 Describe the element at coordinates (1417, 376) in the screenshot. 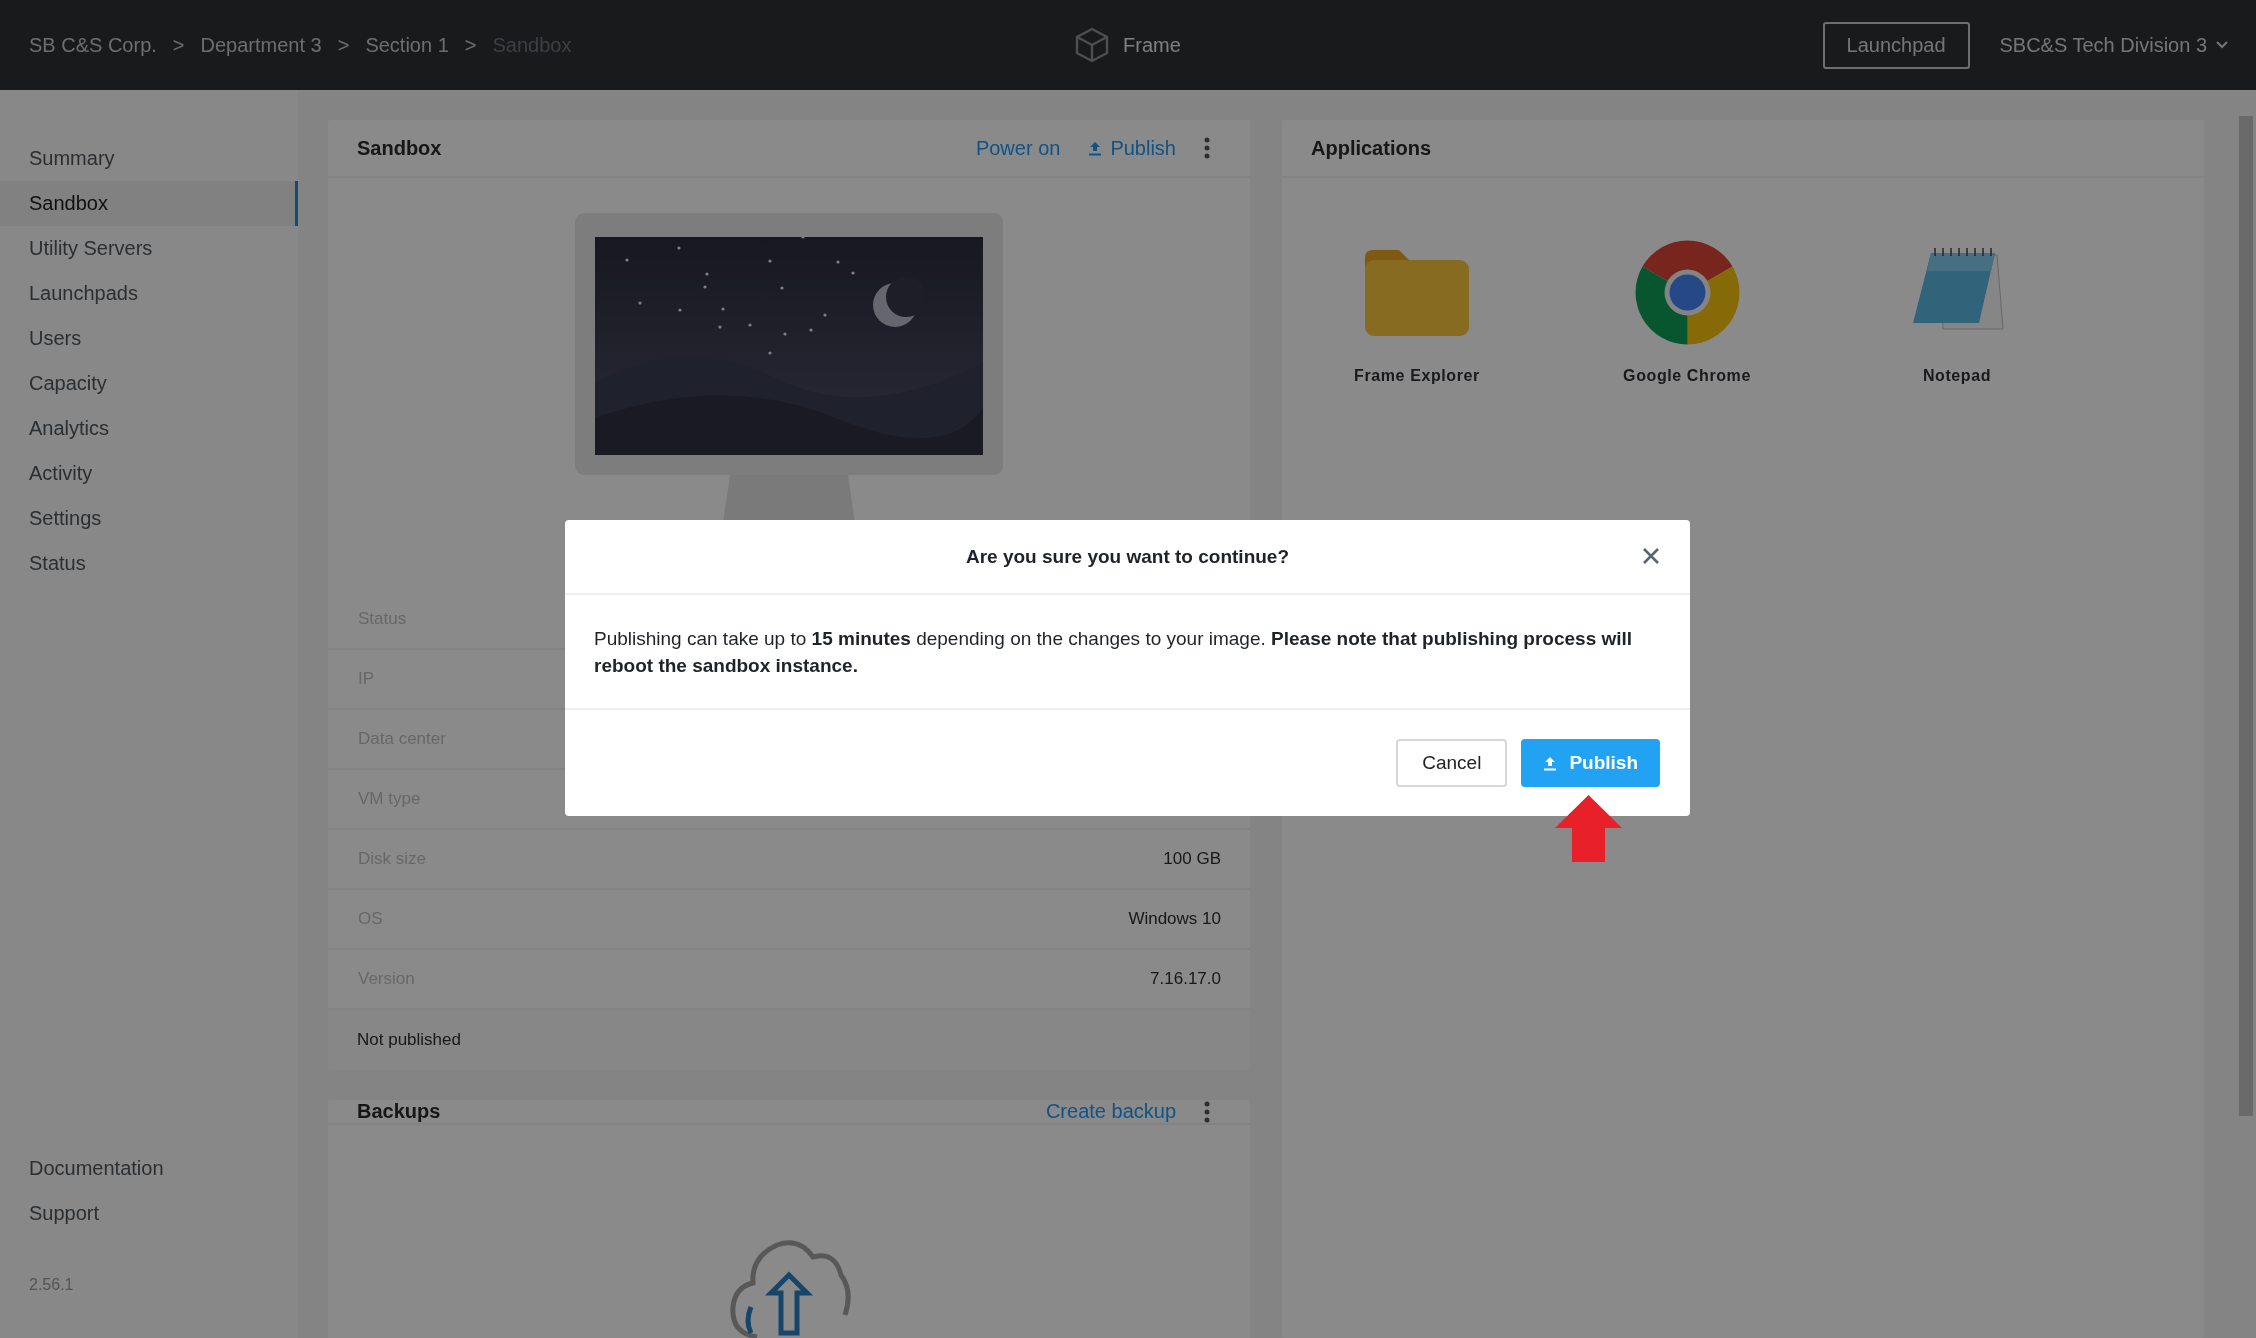

I see `app-name: Frame Explorer` at that location.